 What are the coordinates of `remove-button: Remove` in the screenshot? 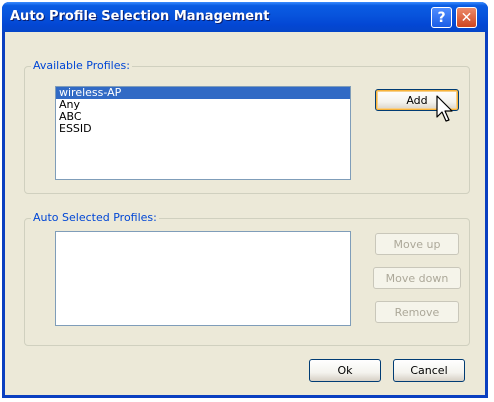 It's located at (417, 312).